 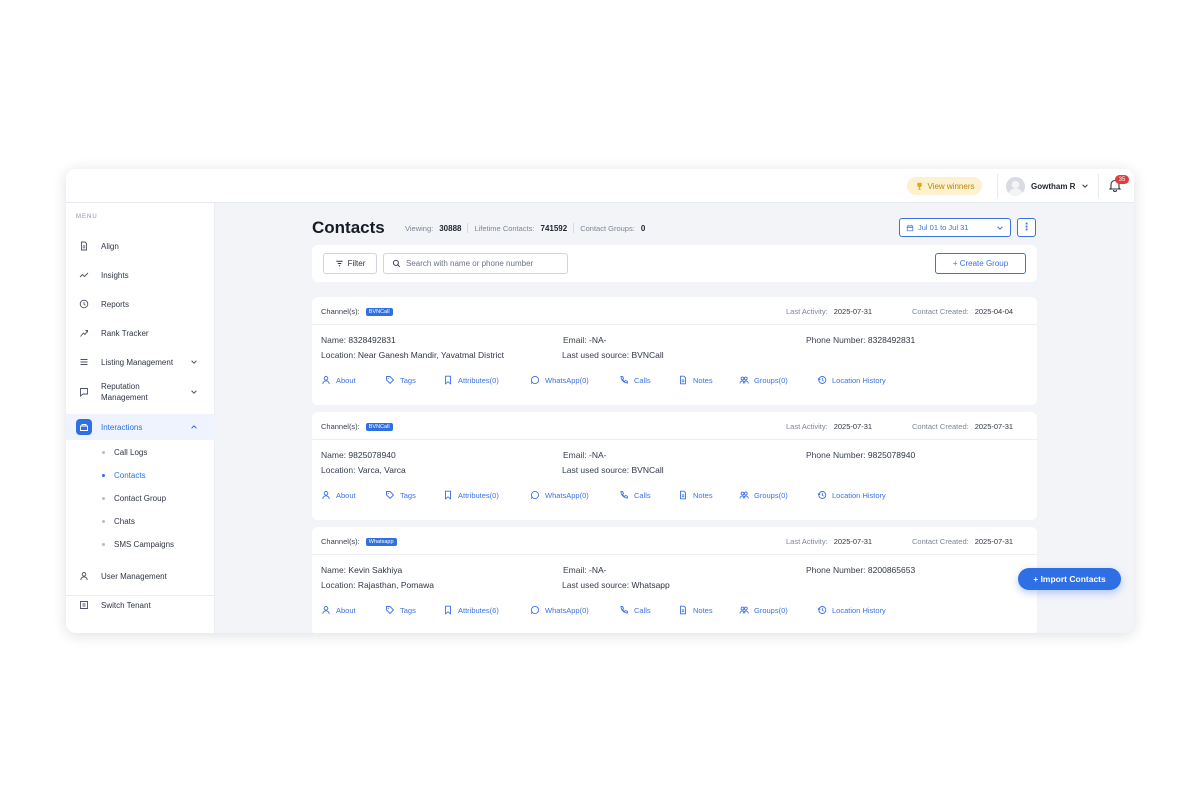 I want to click on channels: Channel(s): BVNCall, so click(x=357, y=426).